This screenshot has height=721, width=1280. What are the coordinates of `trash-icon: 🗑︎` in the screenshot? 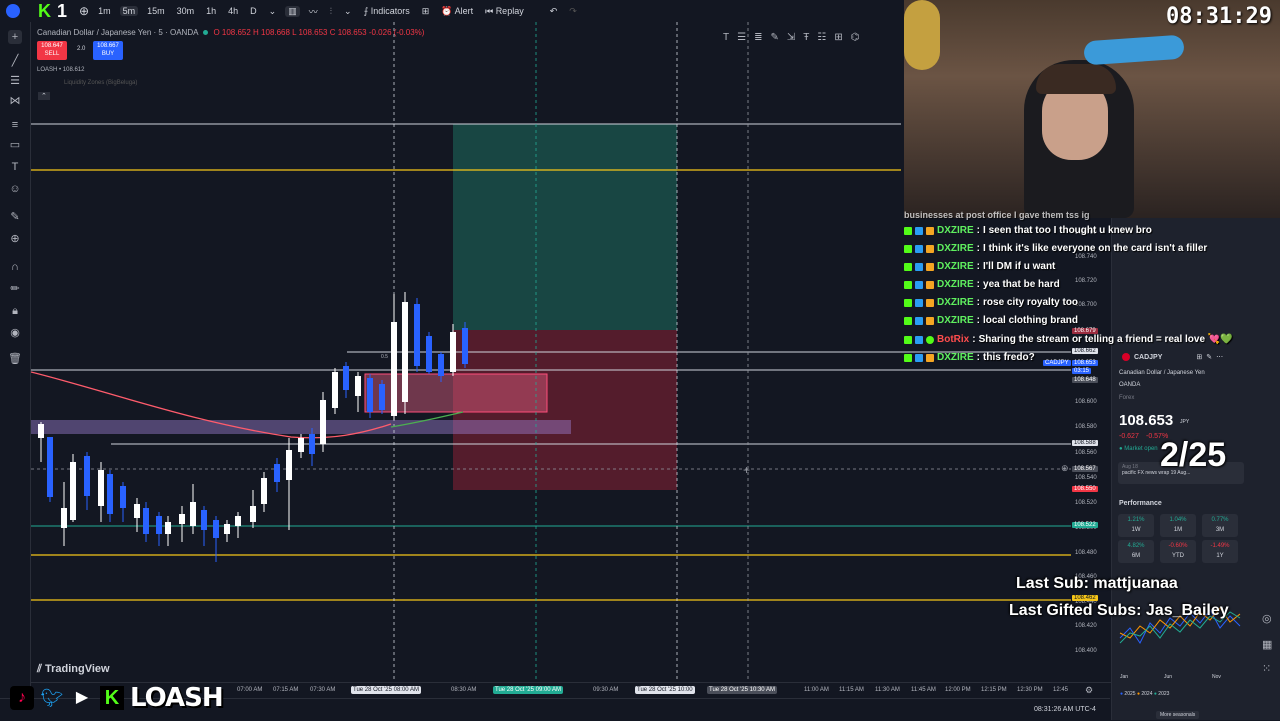 It's located at (15, 359).